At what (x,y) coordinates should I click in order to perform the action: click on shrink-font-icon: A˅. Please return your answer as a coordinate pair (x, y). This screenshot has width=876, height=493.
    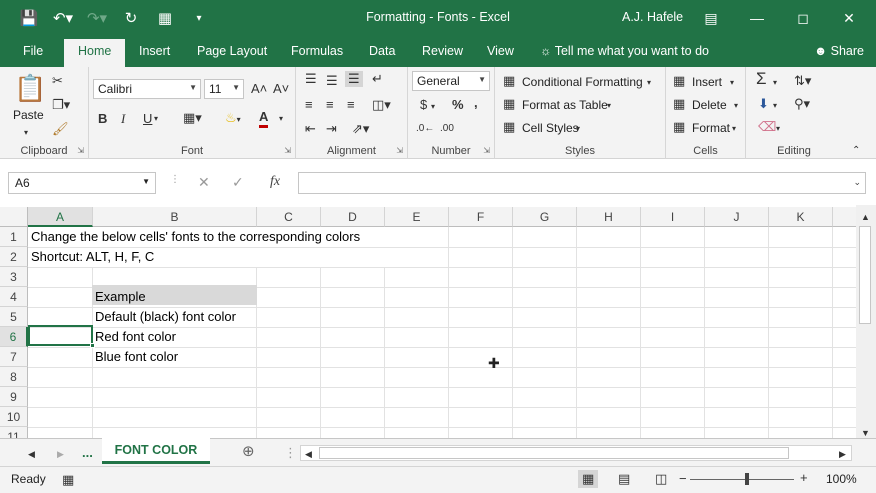
    Looking at the image, I should click on (281, 89).